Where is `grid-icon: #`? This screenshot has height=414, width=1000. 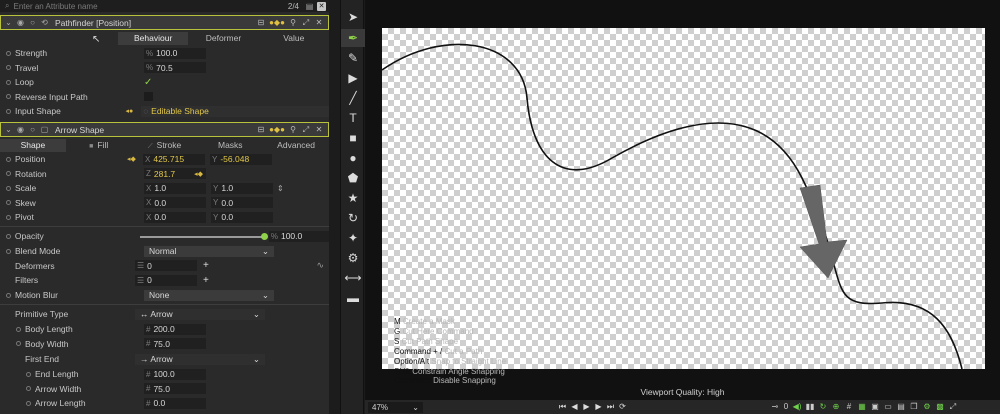 grid-icon: # is located at coordinates (849, 406).